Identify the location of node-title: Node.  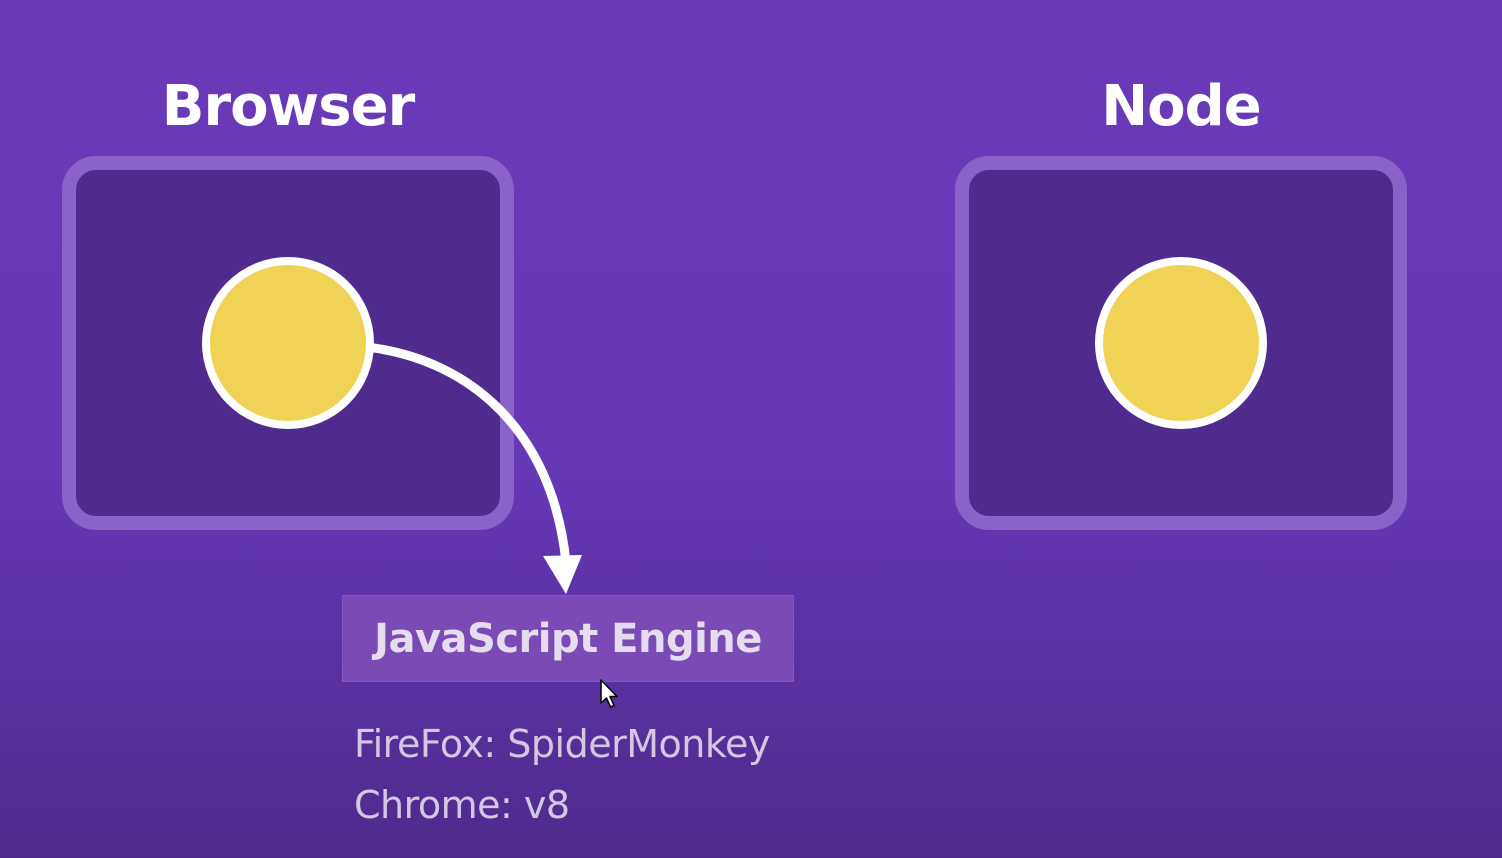
(1181, 106).